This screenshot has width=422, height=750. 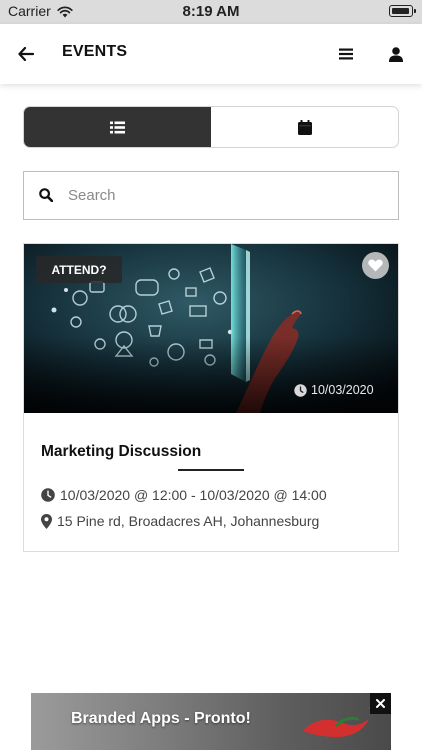 I want to click on arrow-left-icon, so click(x=26, y=54).